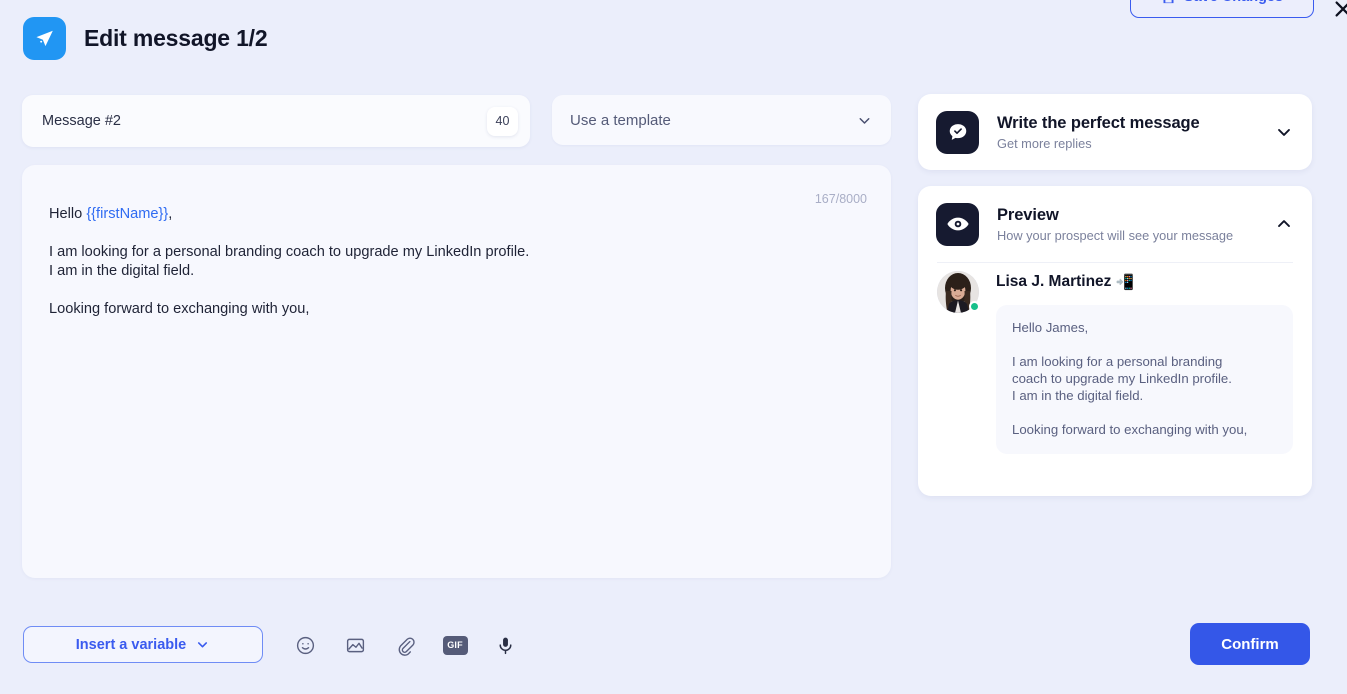  I want to click on save-changes-label: Save Changes, so click(1233, 2).